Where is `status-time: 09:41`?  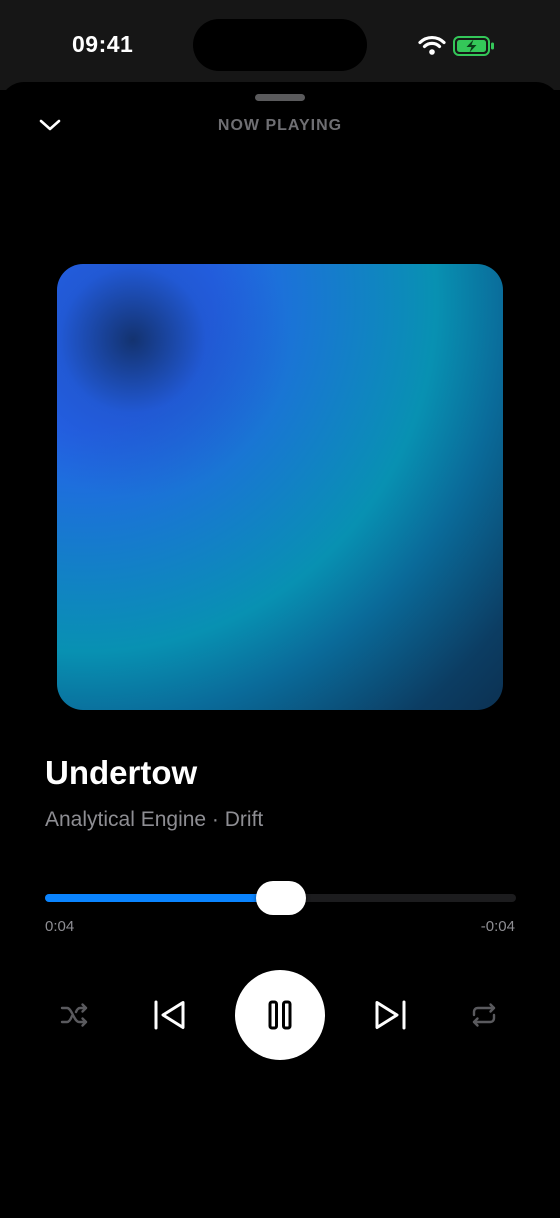
status-time: 09:41 is located at coordinates (103, 44).